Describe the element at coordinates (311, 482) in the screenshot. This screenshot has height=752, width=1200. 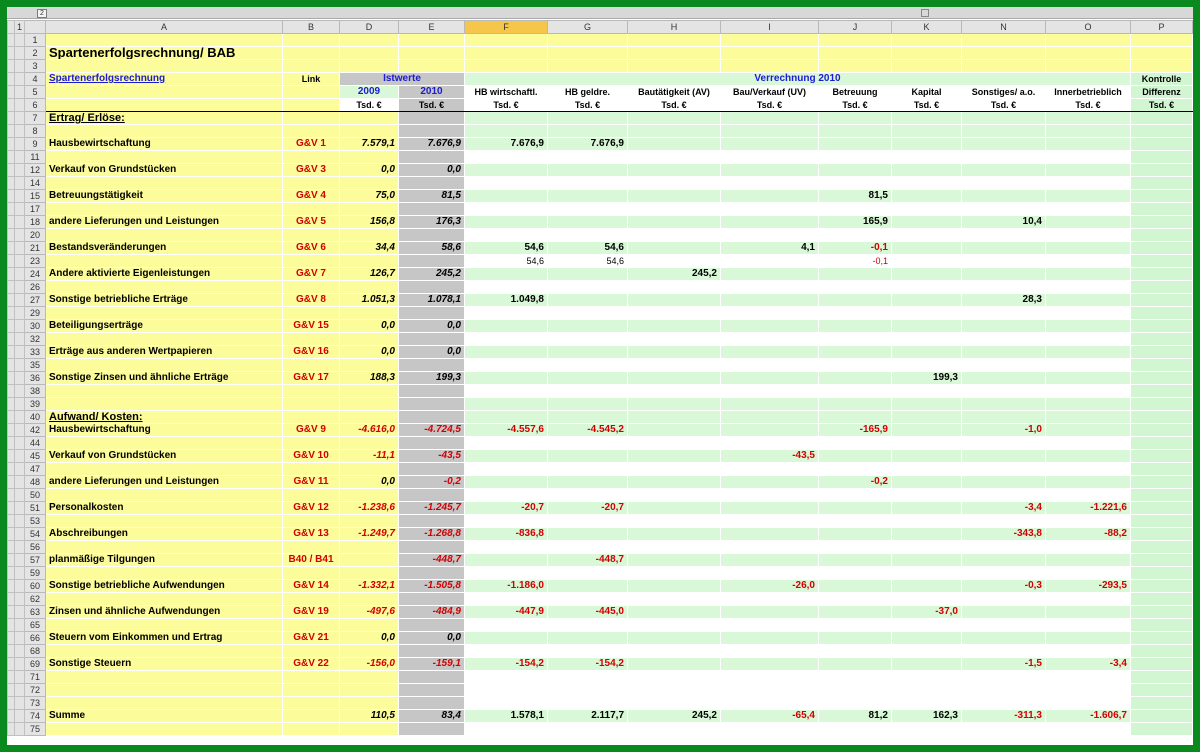
I see `gv-link: G&V 11` at that location.